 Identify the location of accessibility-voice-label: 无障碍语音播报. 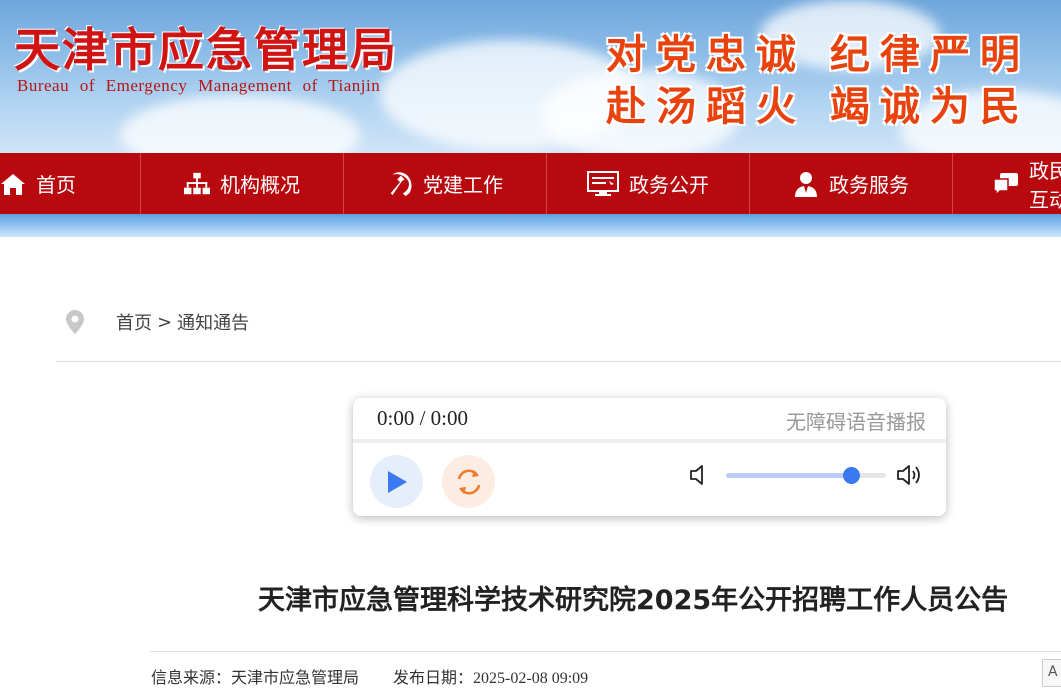
(856, 422).